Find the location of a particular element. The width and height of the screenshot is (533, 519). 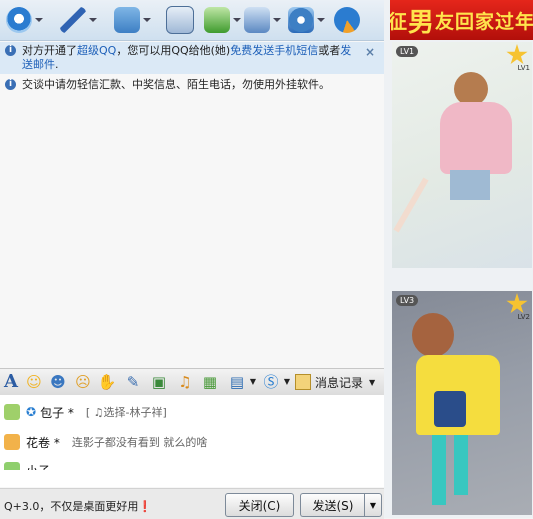

folder-icon is located at coordinates (127, 20).